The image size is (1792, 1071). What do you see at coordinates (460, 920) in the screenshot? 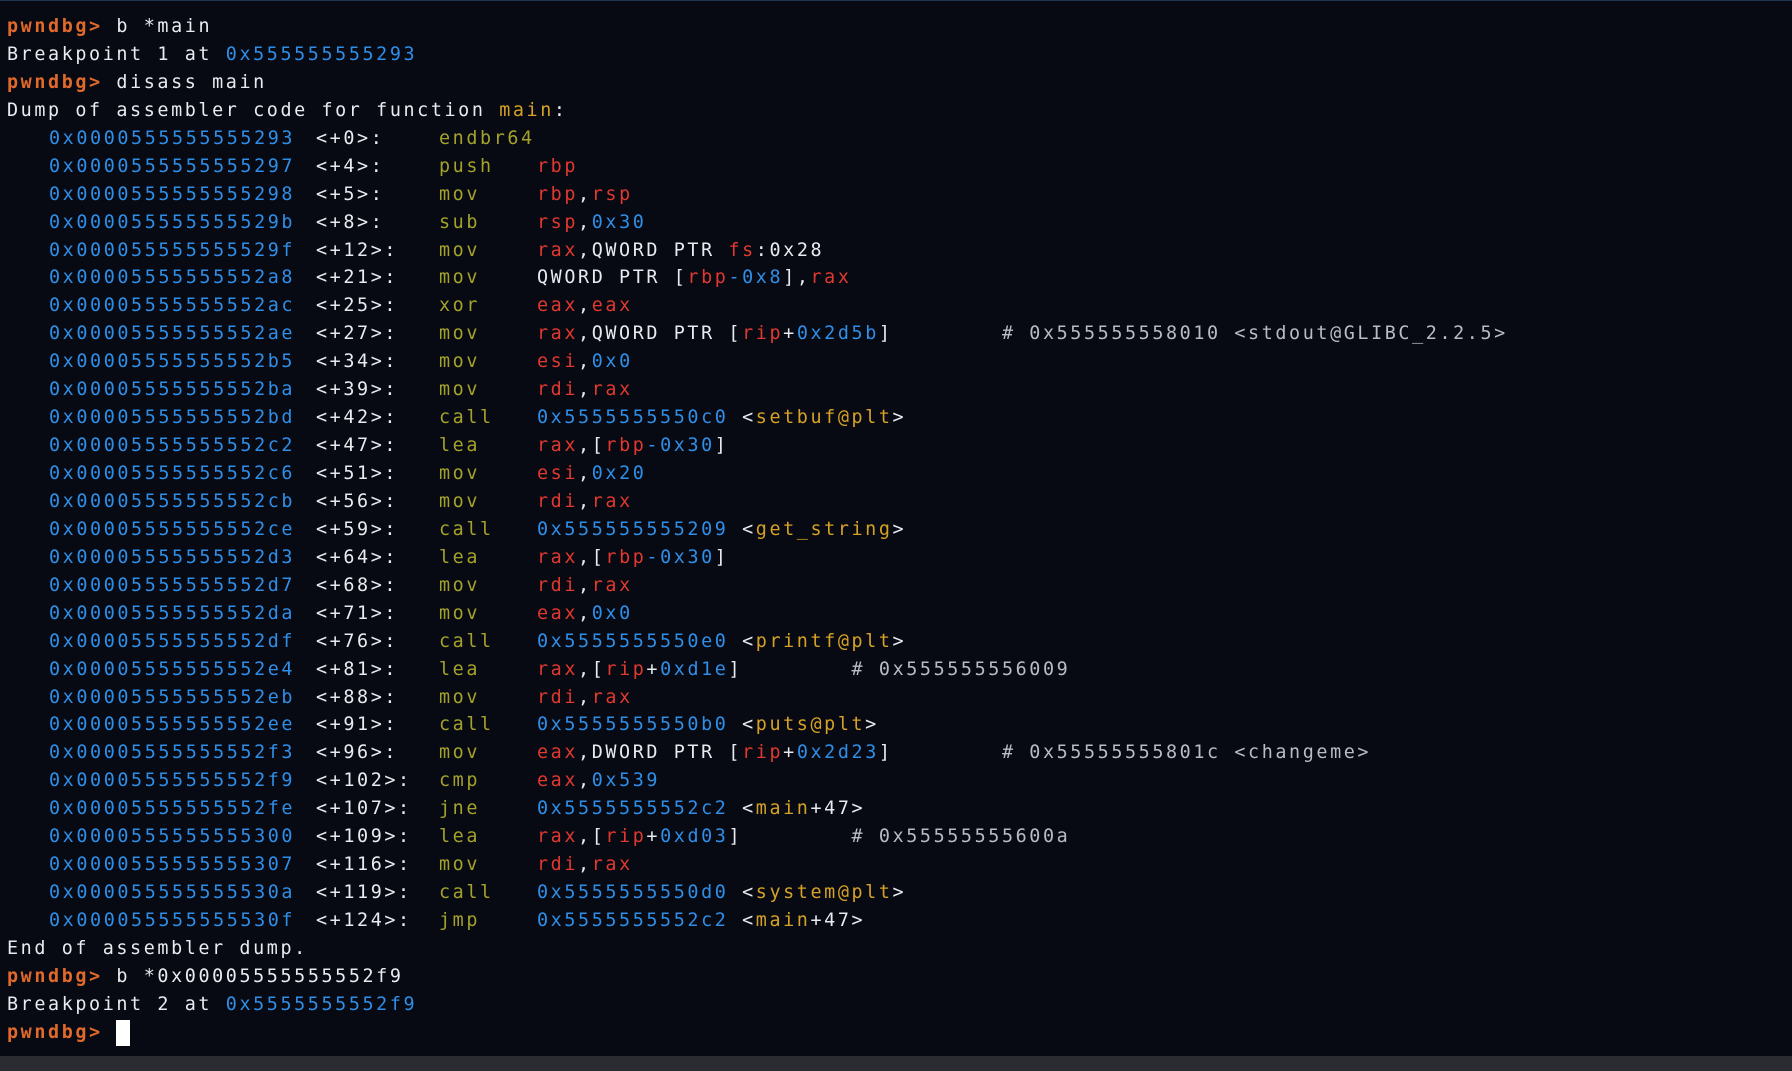
I see `instruction-mnemonic: jmp` at bounding box center [460, 920].